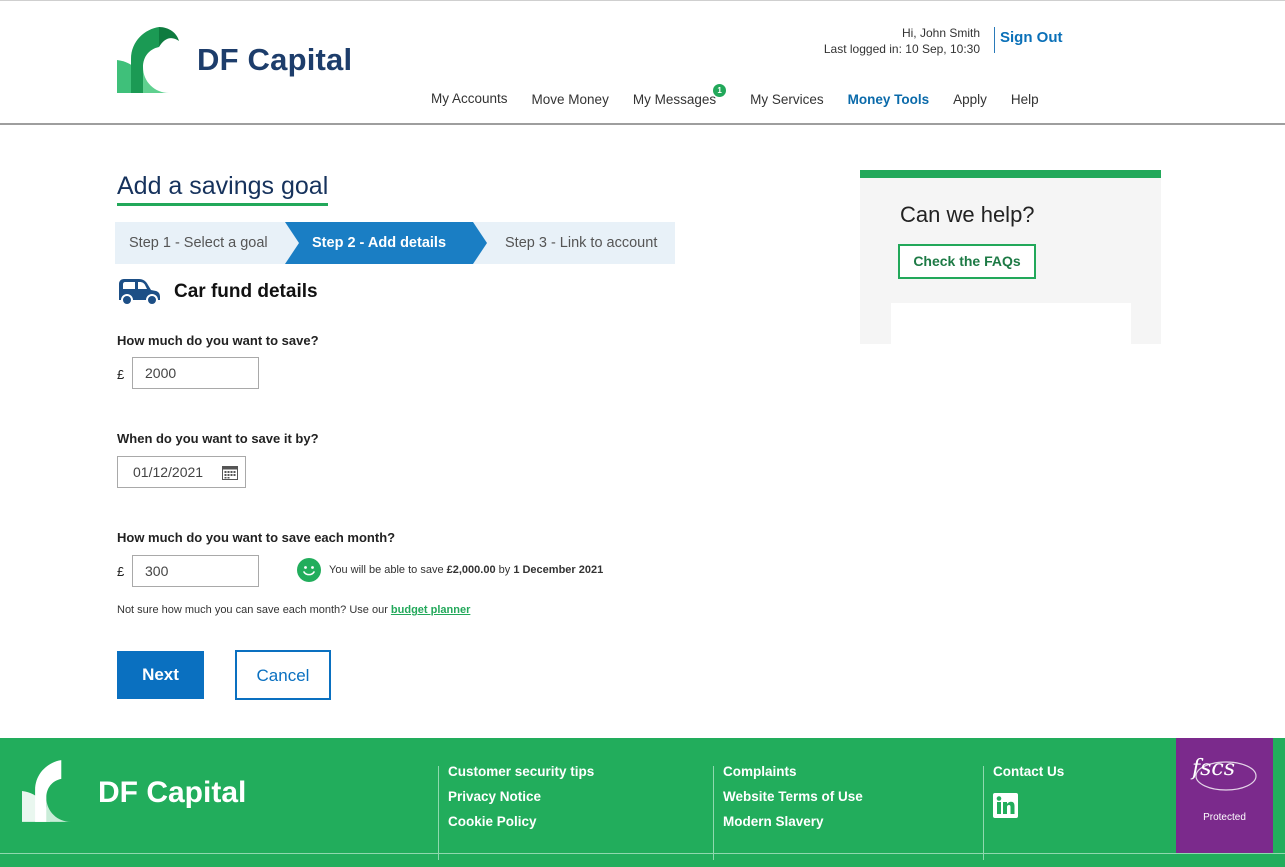 This screenshot has width=1285, height=867. I want to click on date-input: 01/12/2021, so click(181, 472).